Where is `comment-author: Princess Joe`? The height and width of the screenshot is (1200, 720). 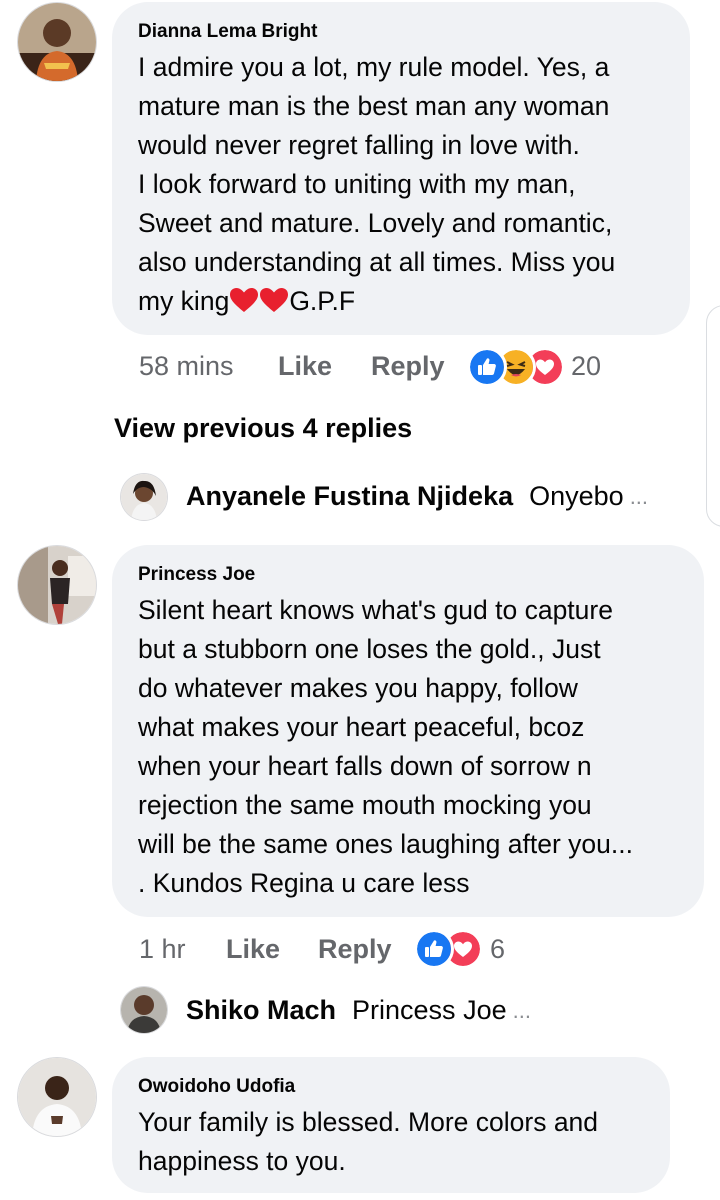 comment-author: Princess Joe is located at coordinates (409, 575).